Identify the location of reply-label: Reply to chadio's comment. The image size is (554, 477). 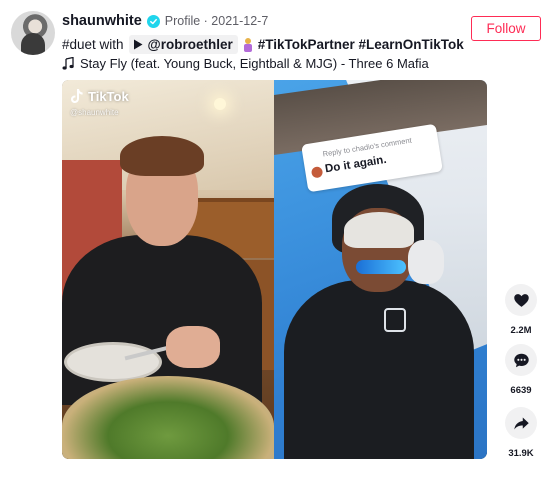
(367, 147).